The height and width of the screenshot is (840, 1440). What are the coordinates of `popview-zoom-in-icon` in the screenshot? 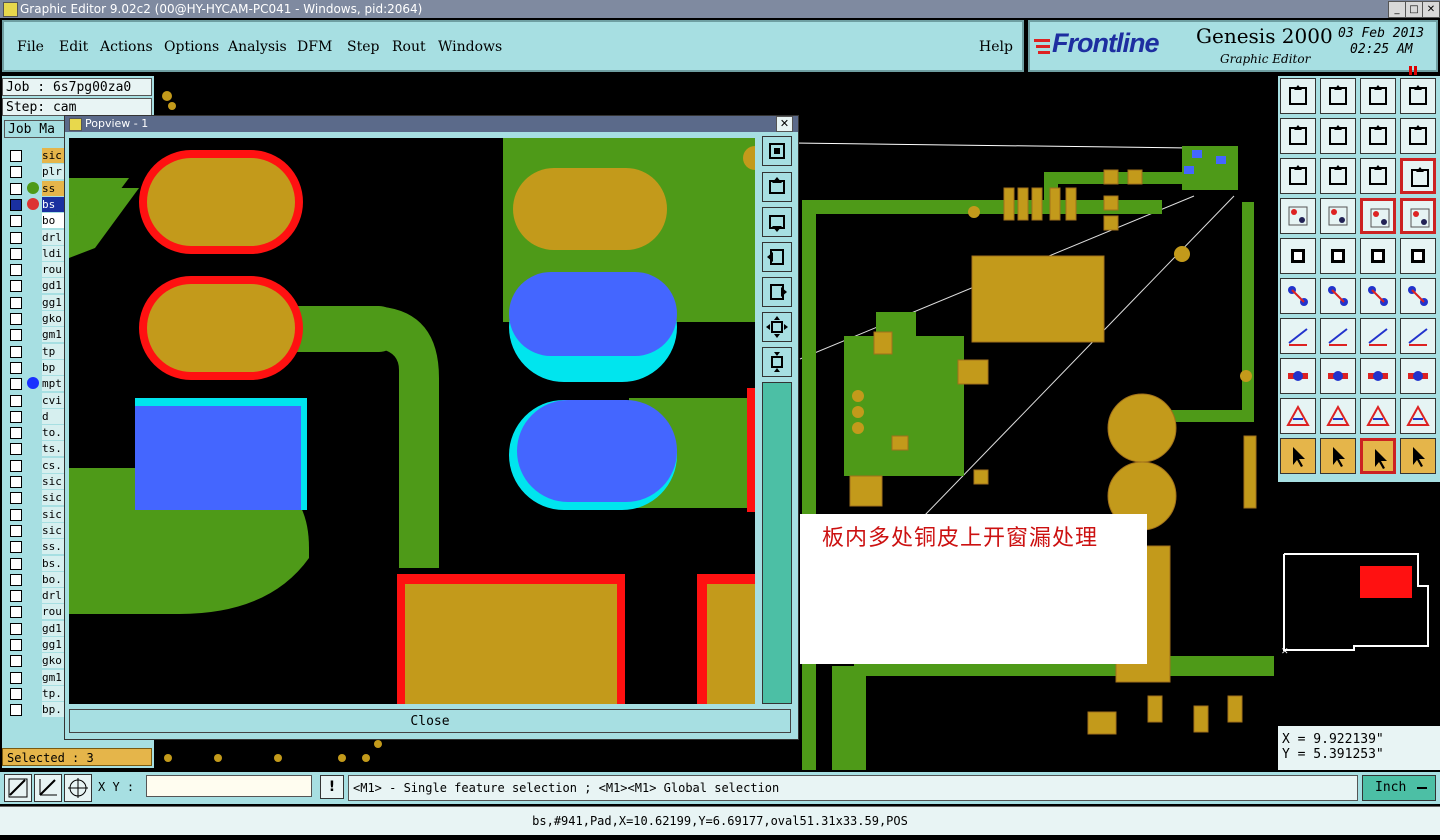 It's located at (777, 327).